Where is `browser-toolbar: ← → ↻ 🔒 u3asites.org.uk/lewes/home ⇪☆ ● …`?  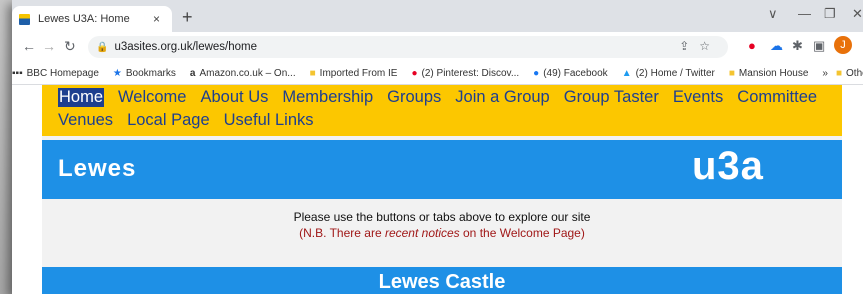 browser-toolbar: ← → ↻ 🔒 u3asites.org.uk/lewes/home ⇪☆ ● … is located at coordinates (437, 47).